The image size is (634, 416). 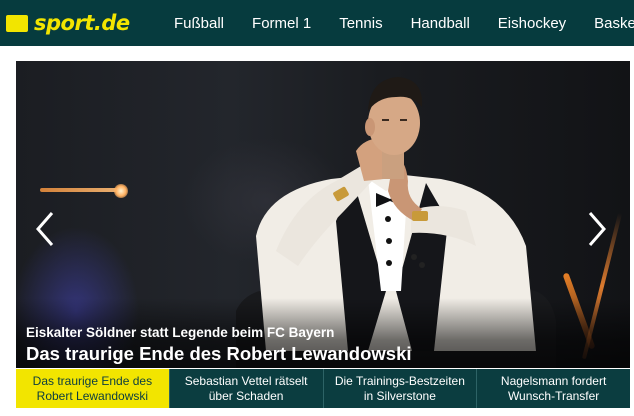 I want to click on logo-text: sport.de, so click(x=82, y=23).